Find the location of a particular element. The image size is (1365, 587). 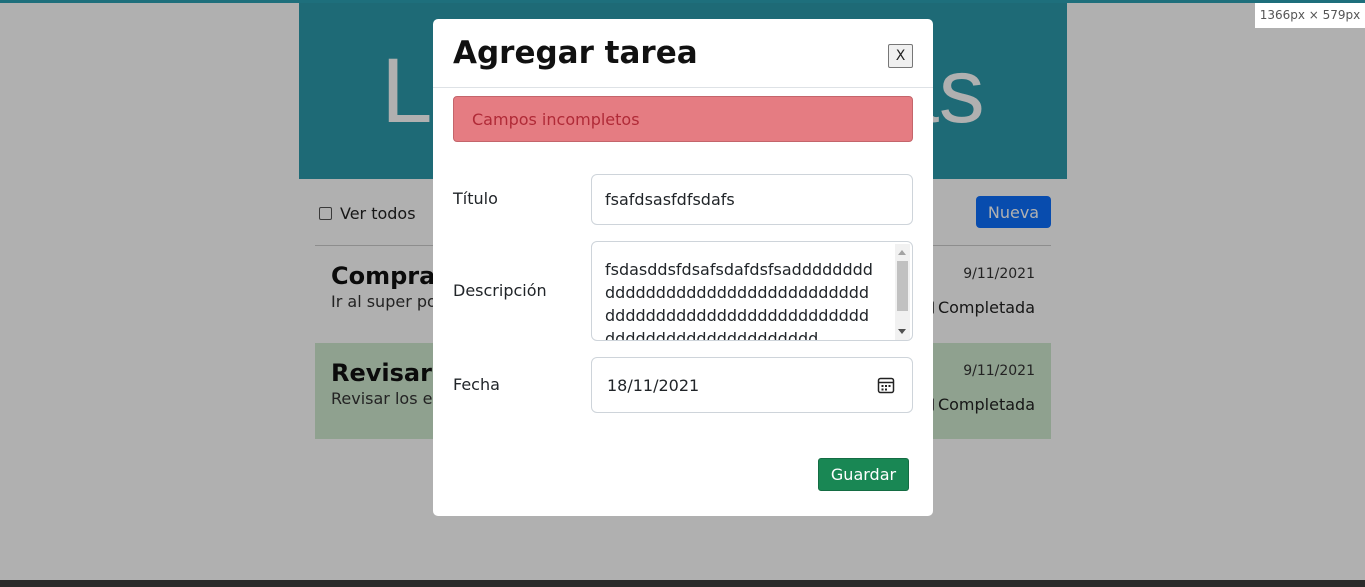

description-label: Descripción is located at coordinates (500, 290).